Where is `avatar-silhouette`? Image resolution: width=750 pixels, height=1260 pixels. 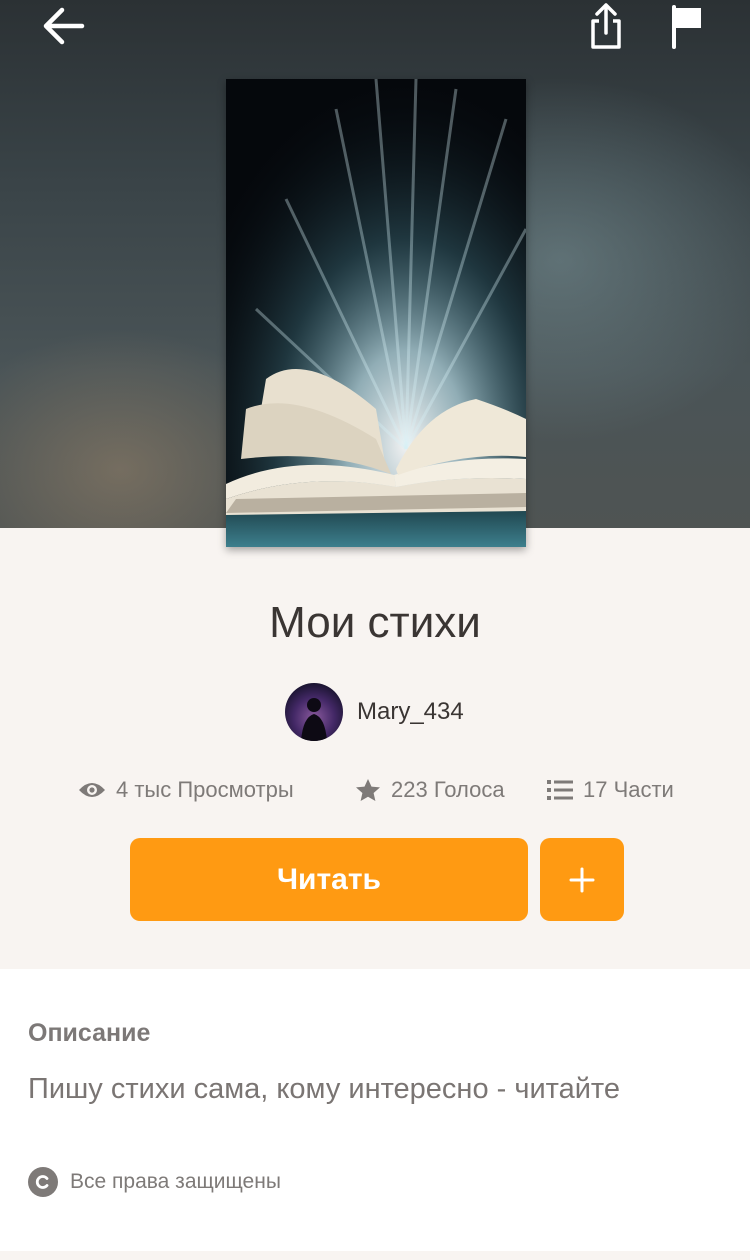
avatar-silhouette is located at coordinates (314, 719).